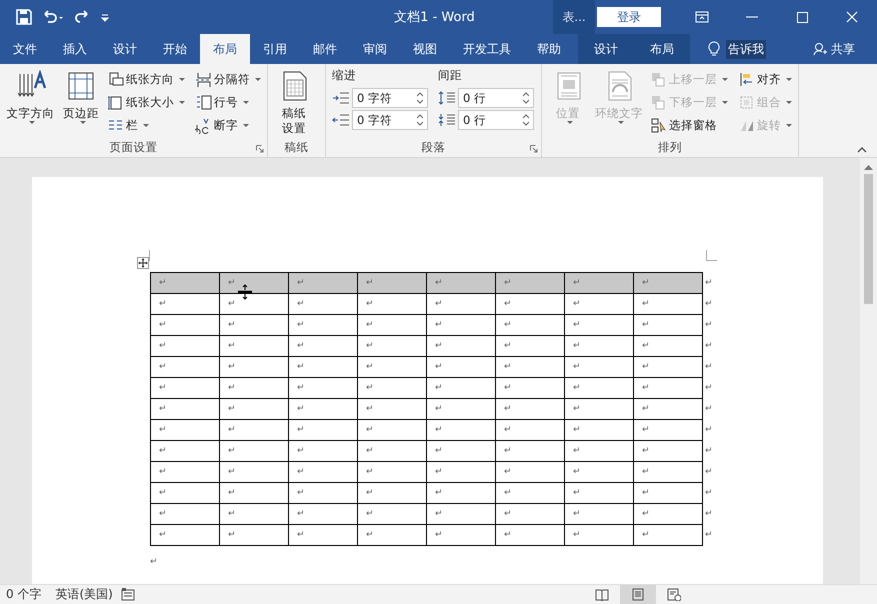 The height and width of the screenshot is (604, 877). Describe the element at coordinates (689, 125) in the screenshot. I see `ribbon-button: 选择窗格` at that location.